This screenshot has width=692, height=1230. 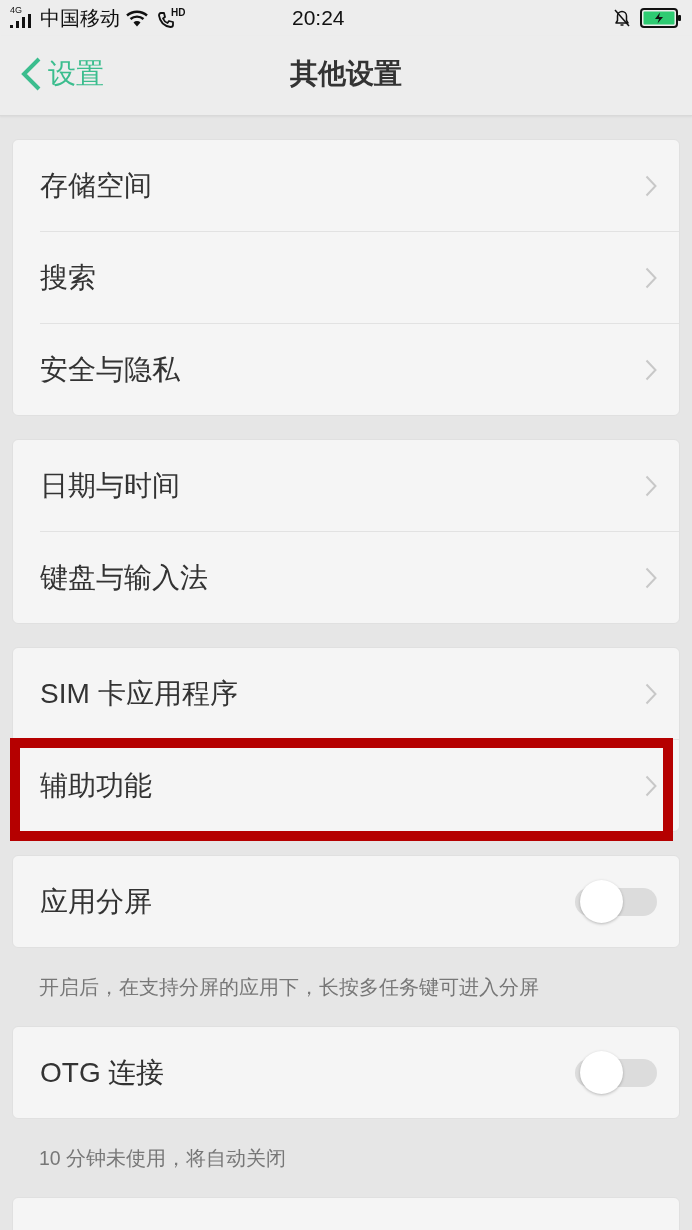 I want to click on setting-note: 开启后，在支持分屏的应用下，长按多任务键可进入分屏, so click(x=289, y=987).